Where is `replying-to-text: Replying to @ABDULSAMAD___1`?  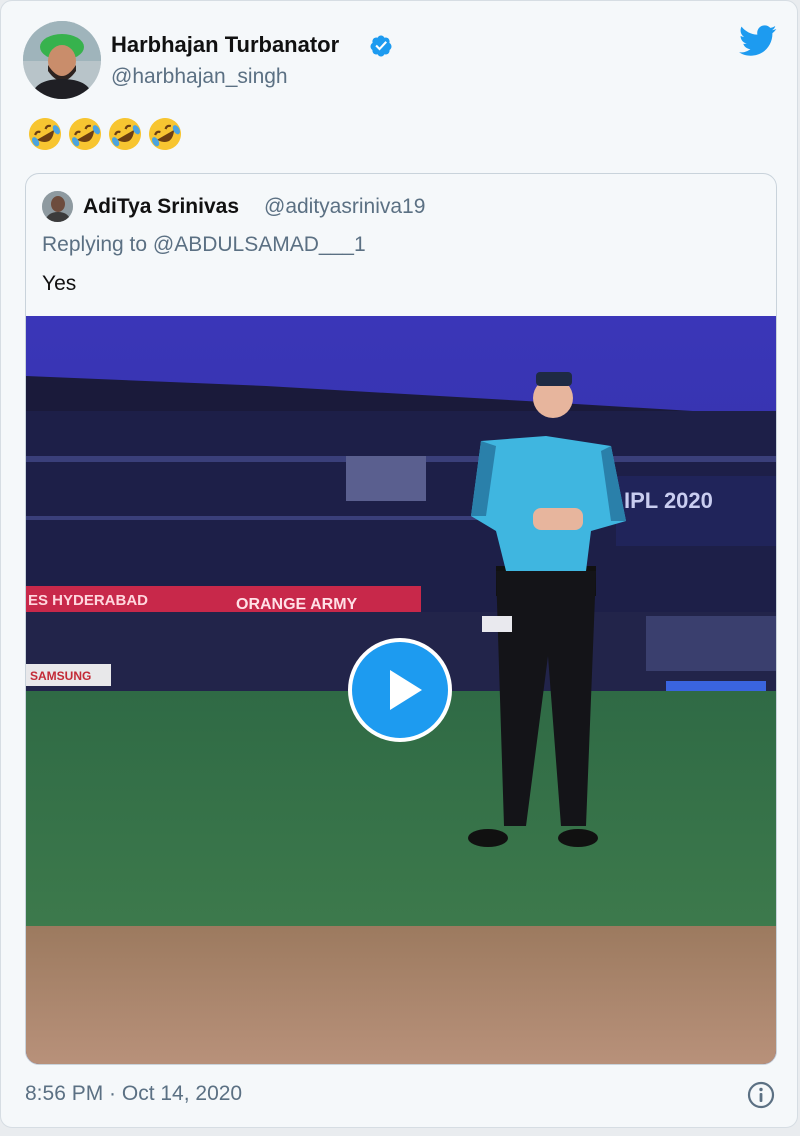 replying-to-text: Replying to @ABDULSAMAD___1 is located at coordinates (204, 245).